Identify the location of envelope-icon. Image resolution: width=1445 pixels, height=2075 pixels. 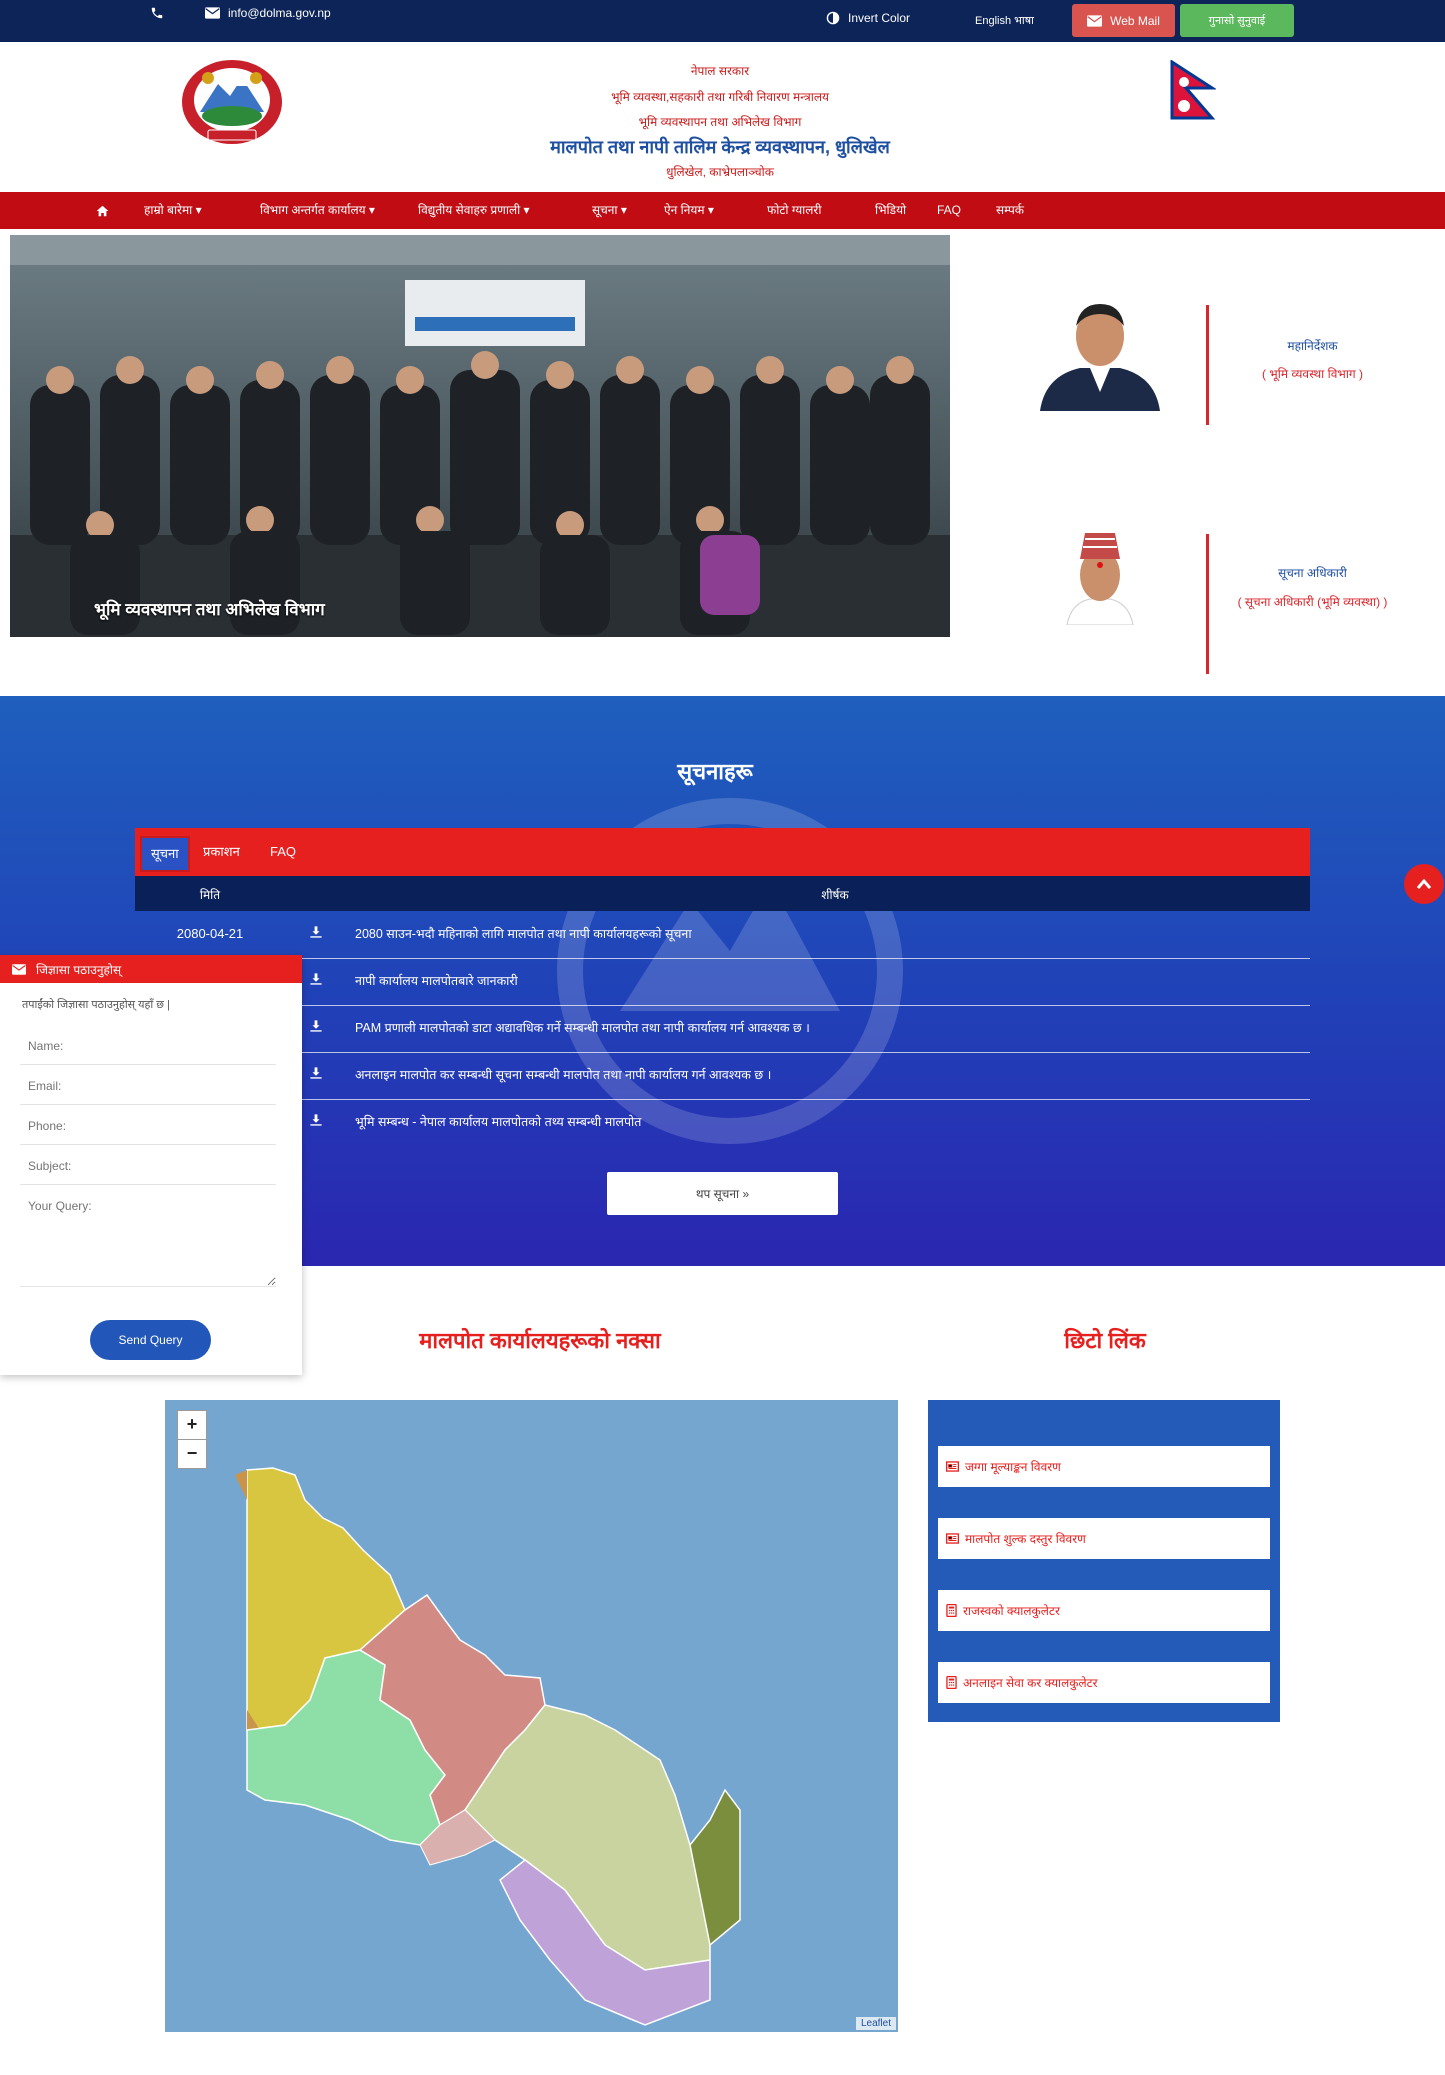
(212, 13).